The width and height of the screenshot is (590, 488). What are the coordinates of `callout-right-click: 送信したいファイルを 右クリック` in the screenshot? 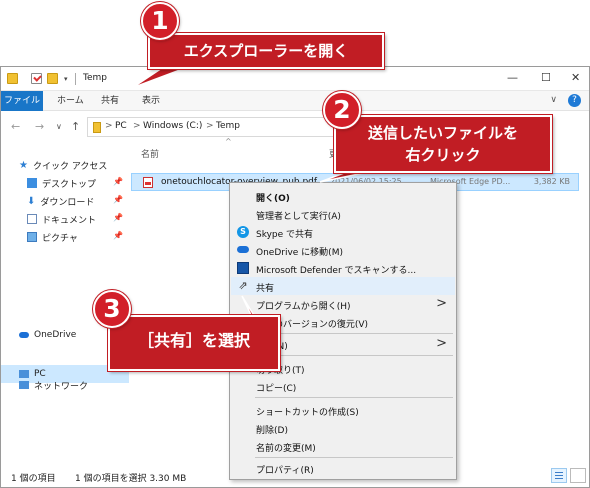 It's located at (443, 144).